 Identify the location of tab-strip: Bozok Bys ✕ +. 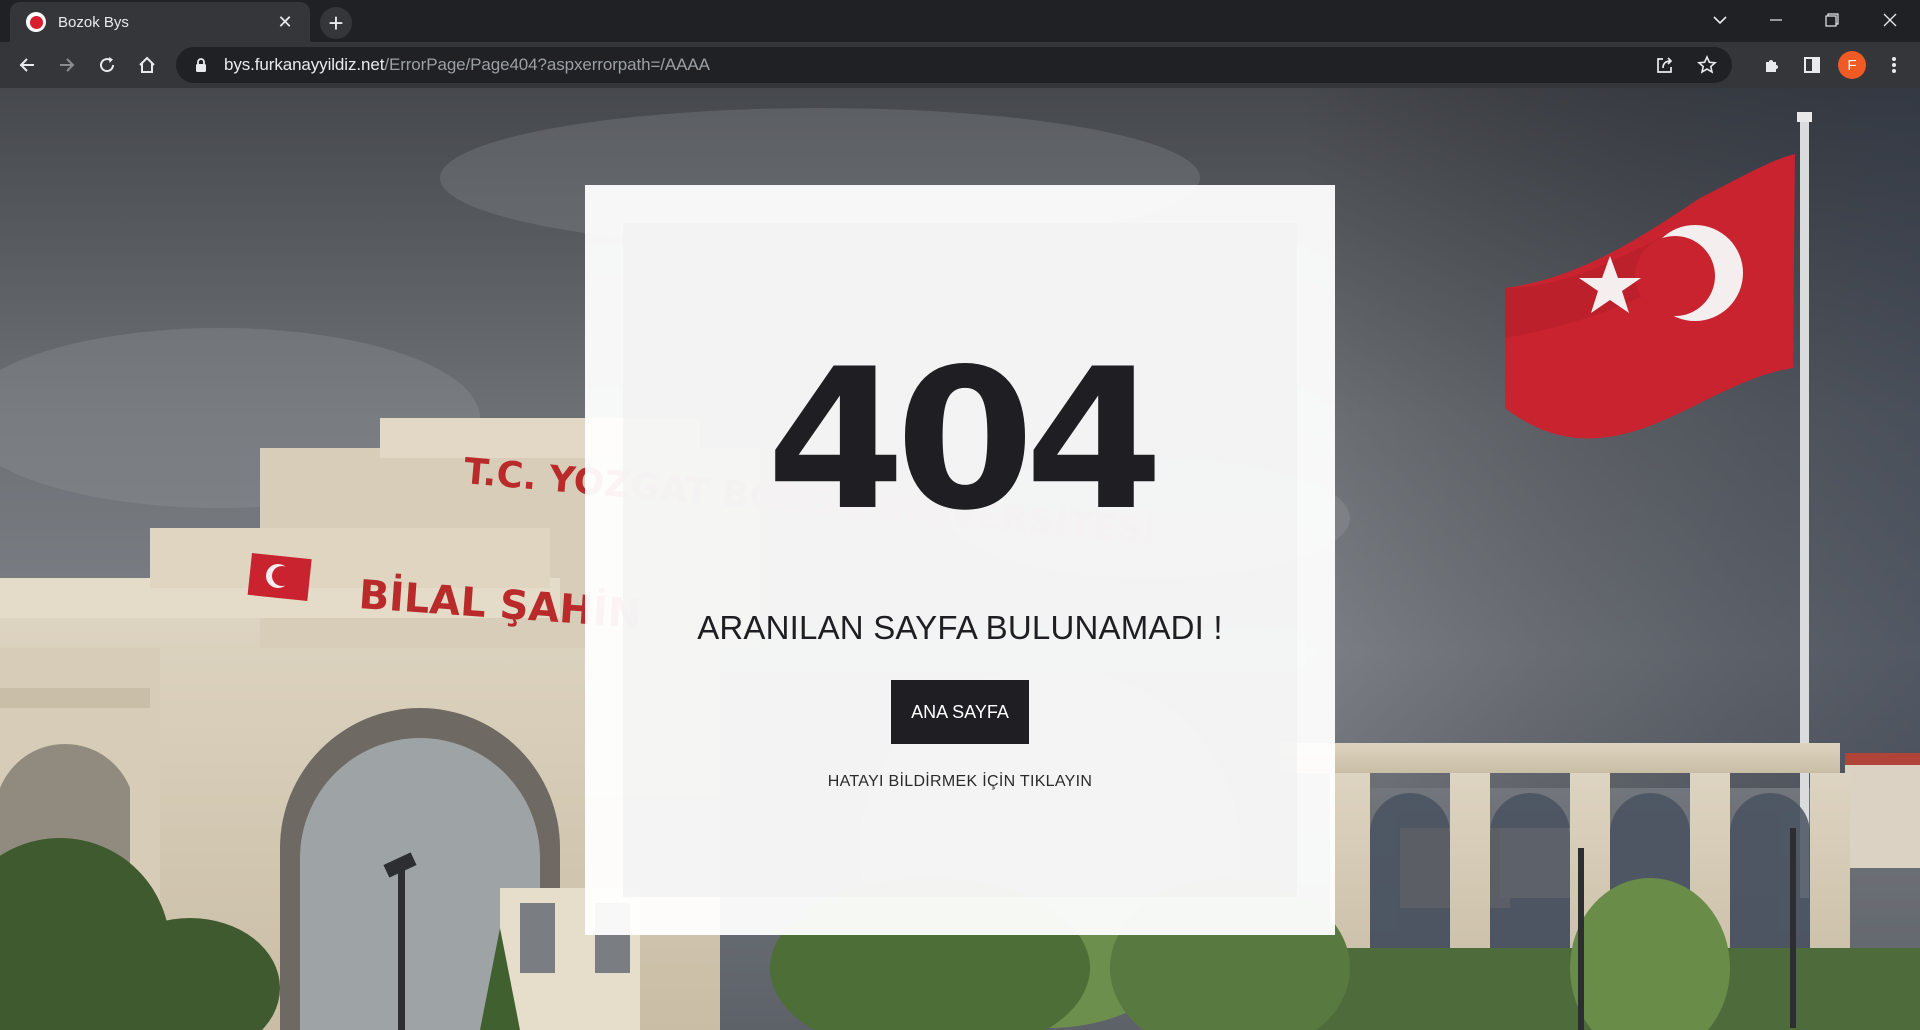
(960, 21).